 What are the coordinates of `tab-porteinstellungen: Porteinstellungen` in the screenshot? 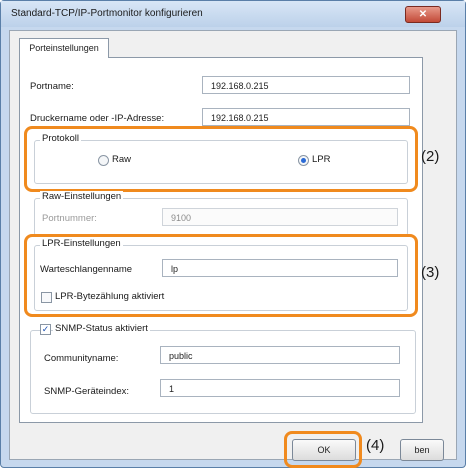 It's located at (64, 48).